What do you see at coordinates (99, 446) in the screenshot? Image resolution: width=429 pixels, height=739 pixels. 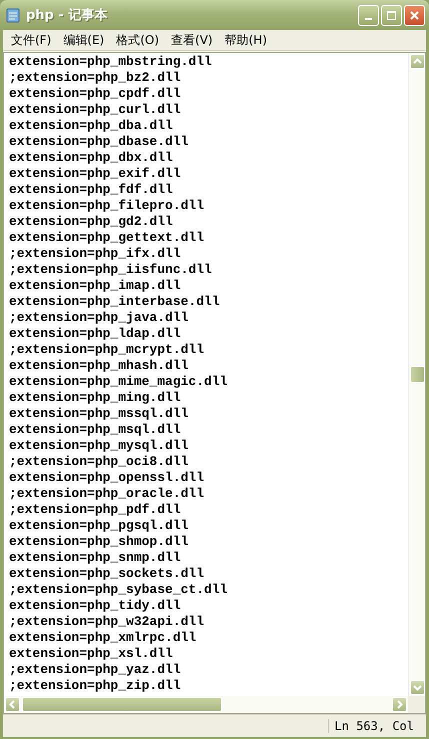 I see `code-line: extension=php_mysql.dll` at bounding box center [99, 446].